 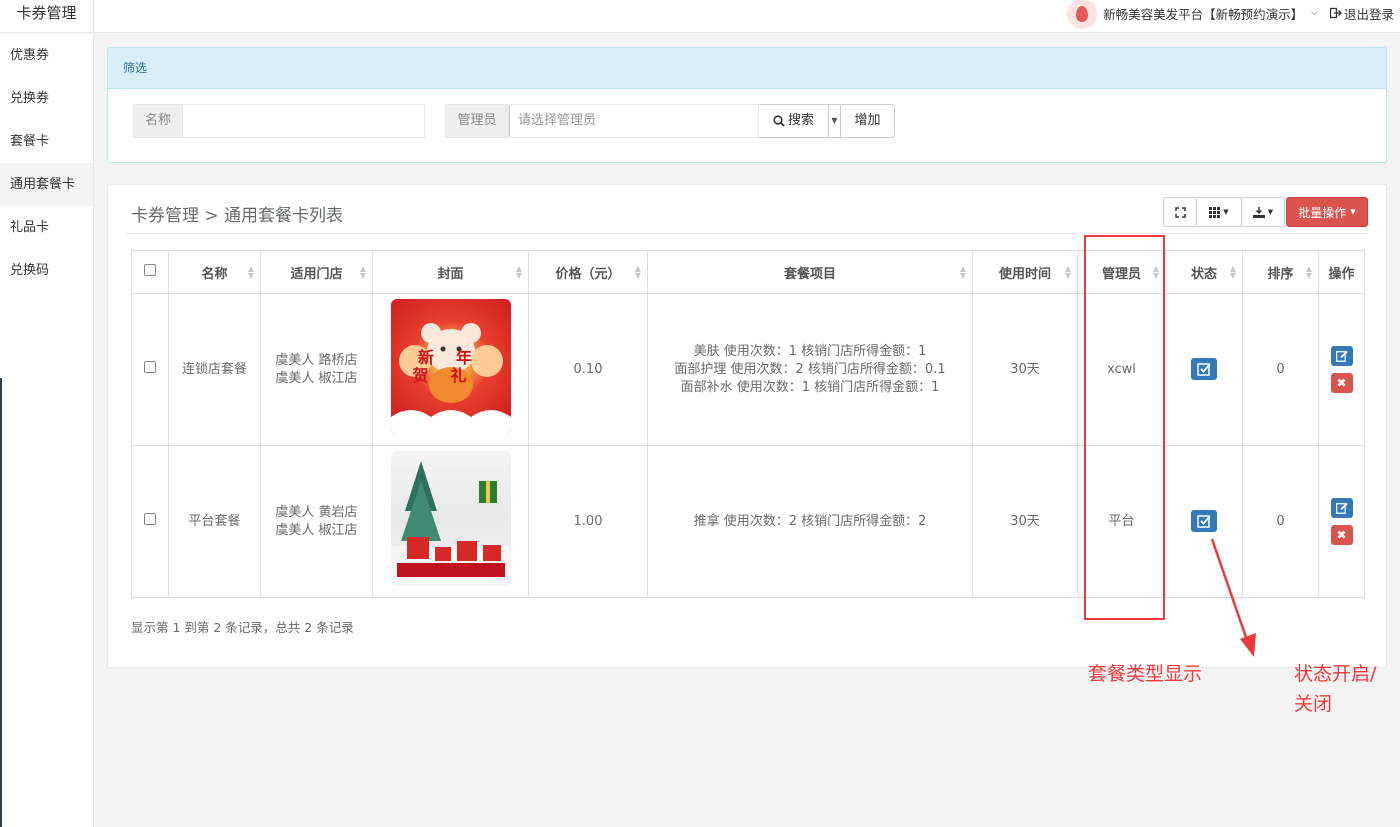 What do you see at coordinates (316, 272) in the screenshot?
I see `column-header-stores: 适用门店 ▲ ▼` at bounding box center [316, 272].